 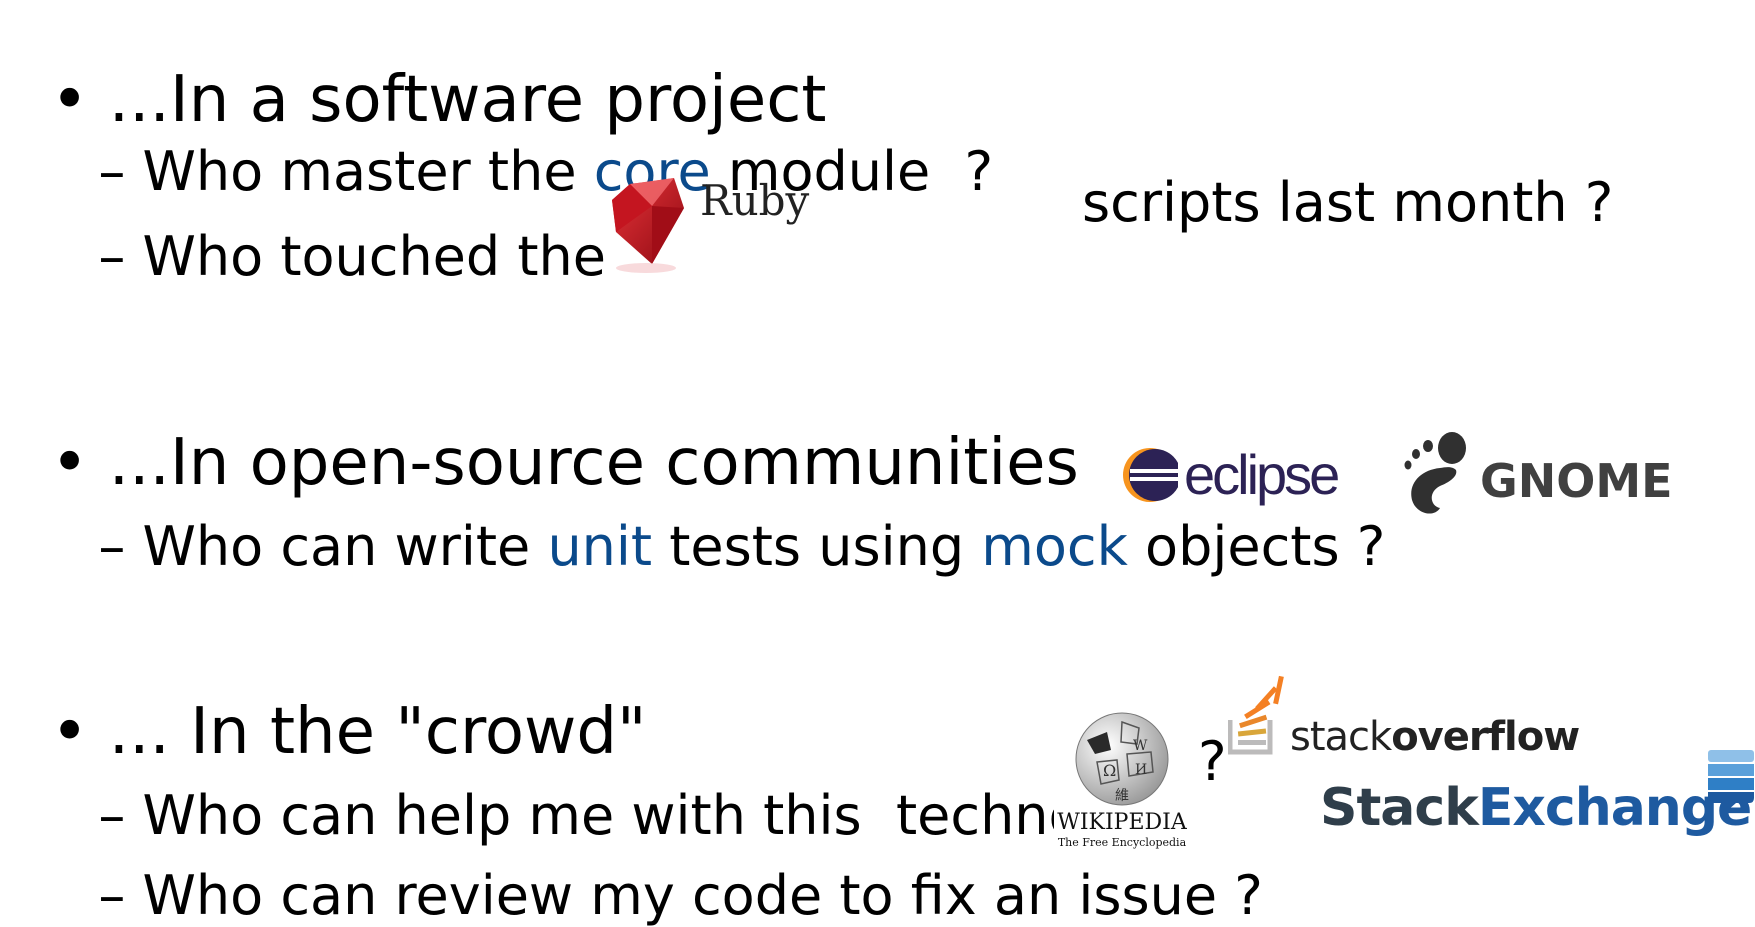 What do you see at coordinates (1731, 780) in the screenshot?
I see `stackexchange-icon` at bounding box center [1731, 780].